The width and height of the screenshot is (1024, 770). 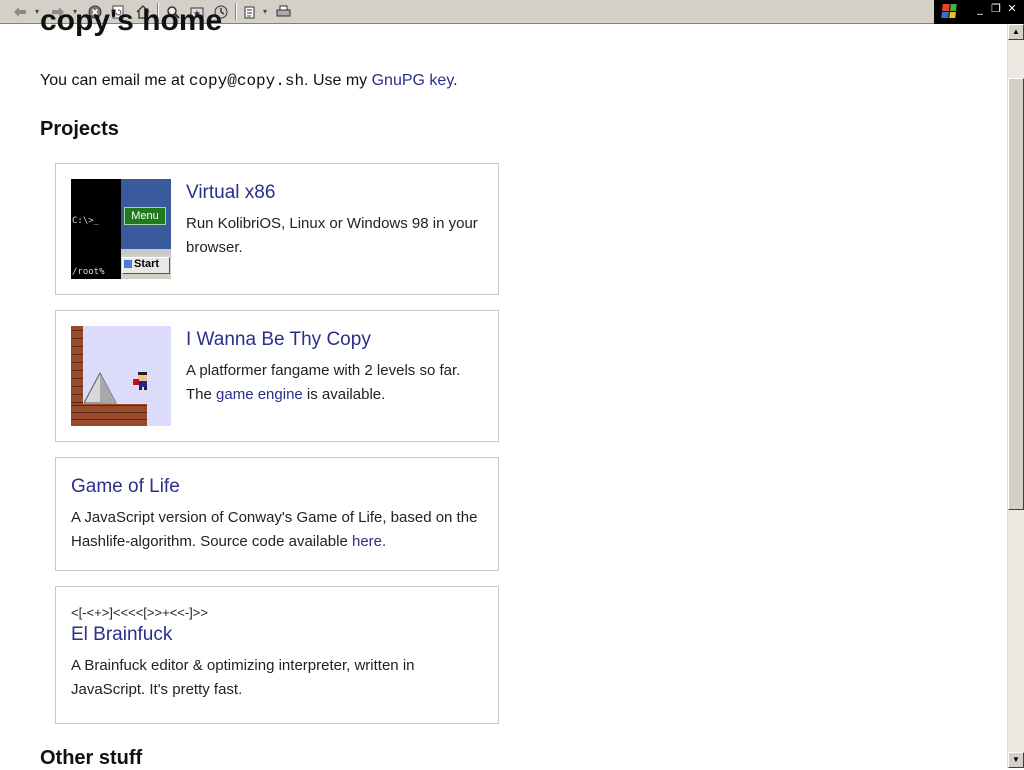 What do you see at coordinates (1016, 294) in the screenshot?
I see `scroll-thumb` at bounding box center [1016, 294].